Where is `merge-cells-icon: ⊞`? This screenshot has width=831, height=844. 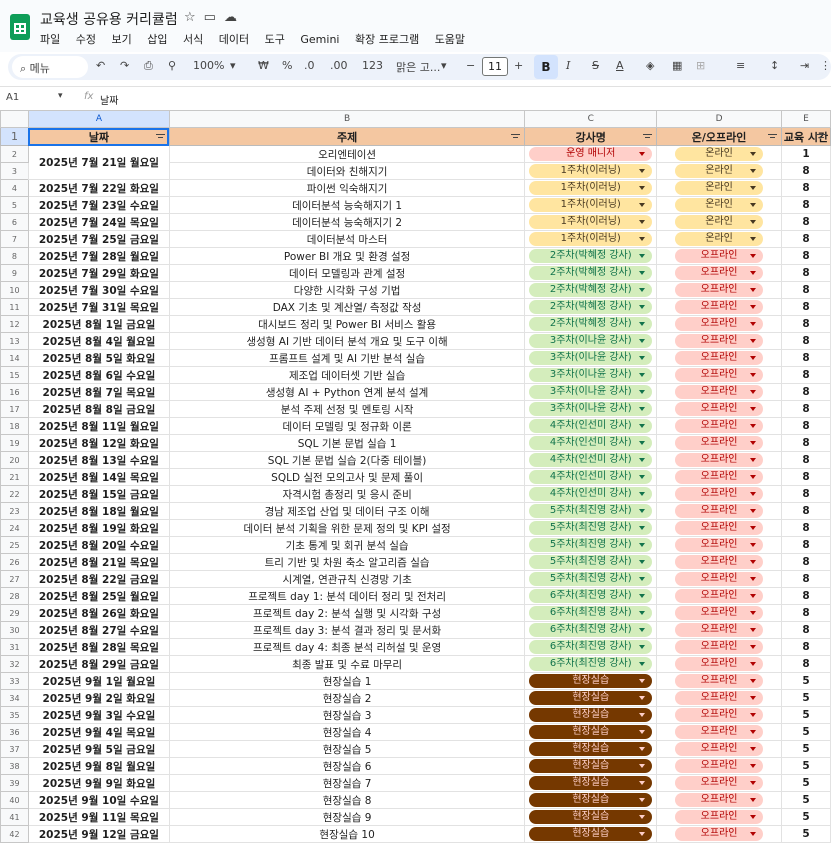
merge-cells-icon: ⊞ is located at coordinates (700, 65).